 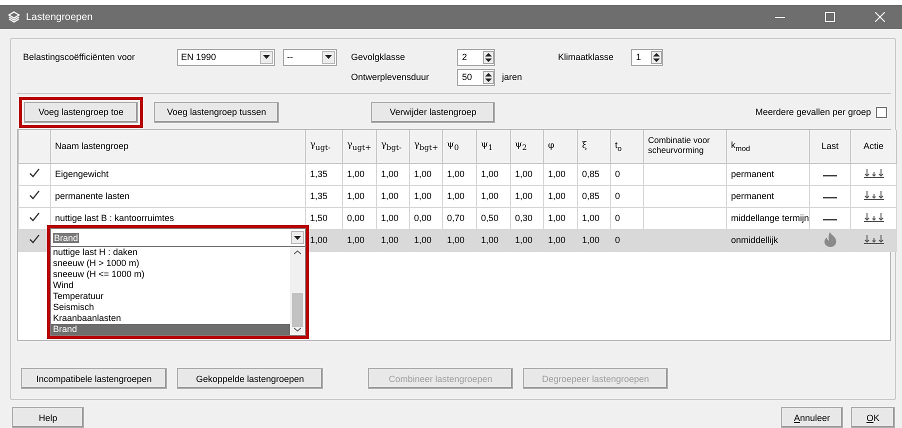 I want to click on table-cell: middellange termijn, so click(x=768, y=218).